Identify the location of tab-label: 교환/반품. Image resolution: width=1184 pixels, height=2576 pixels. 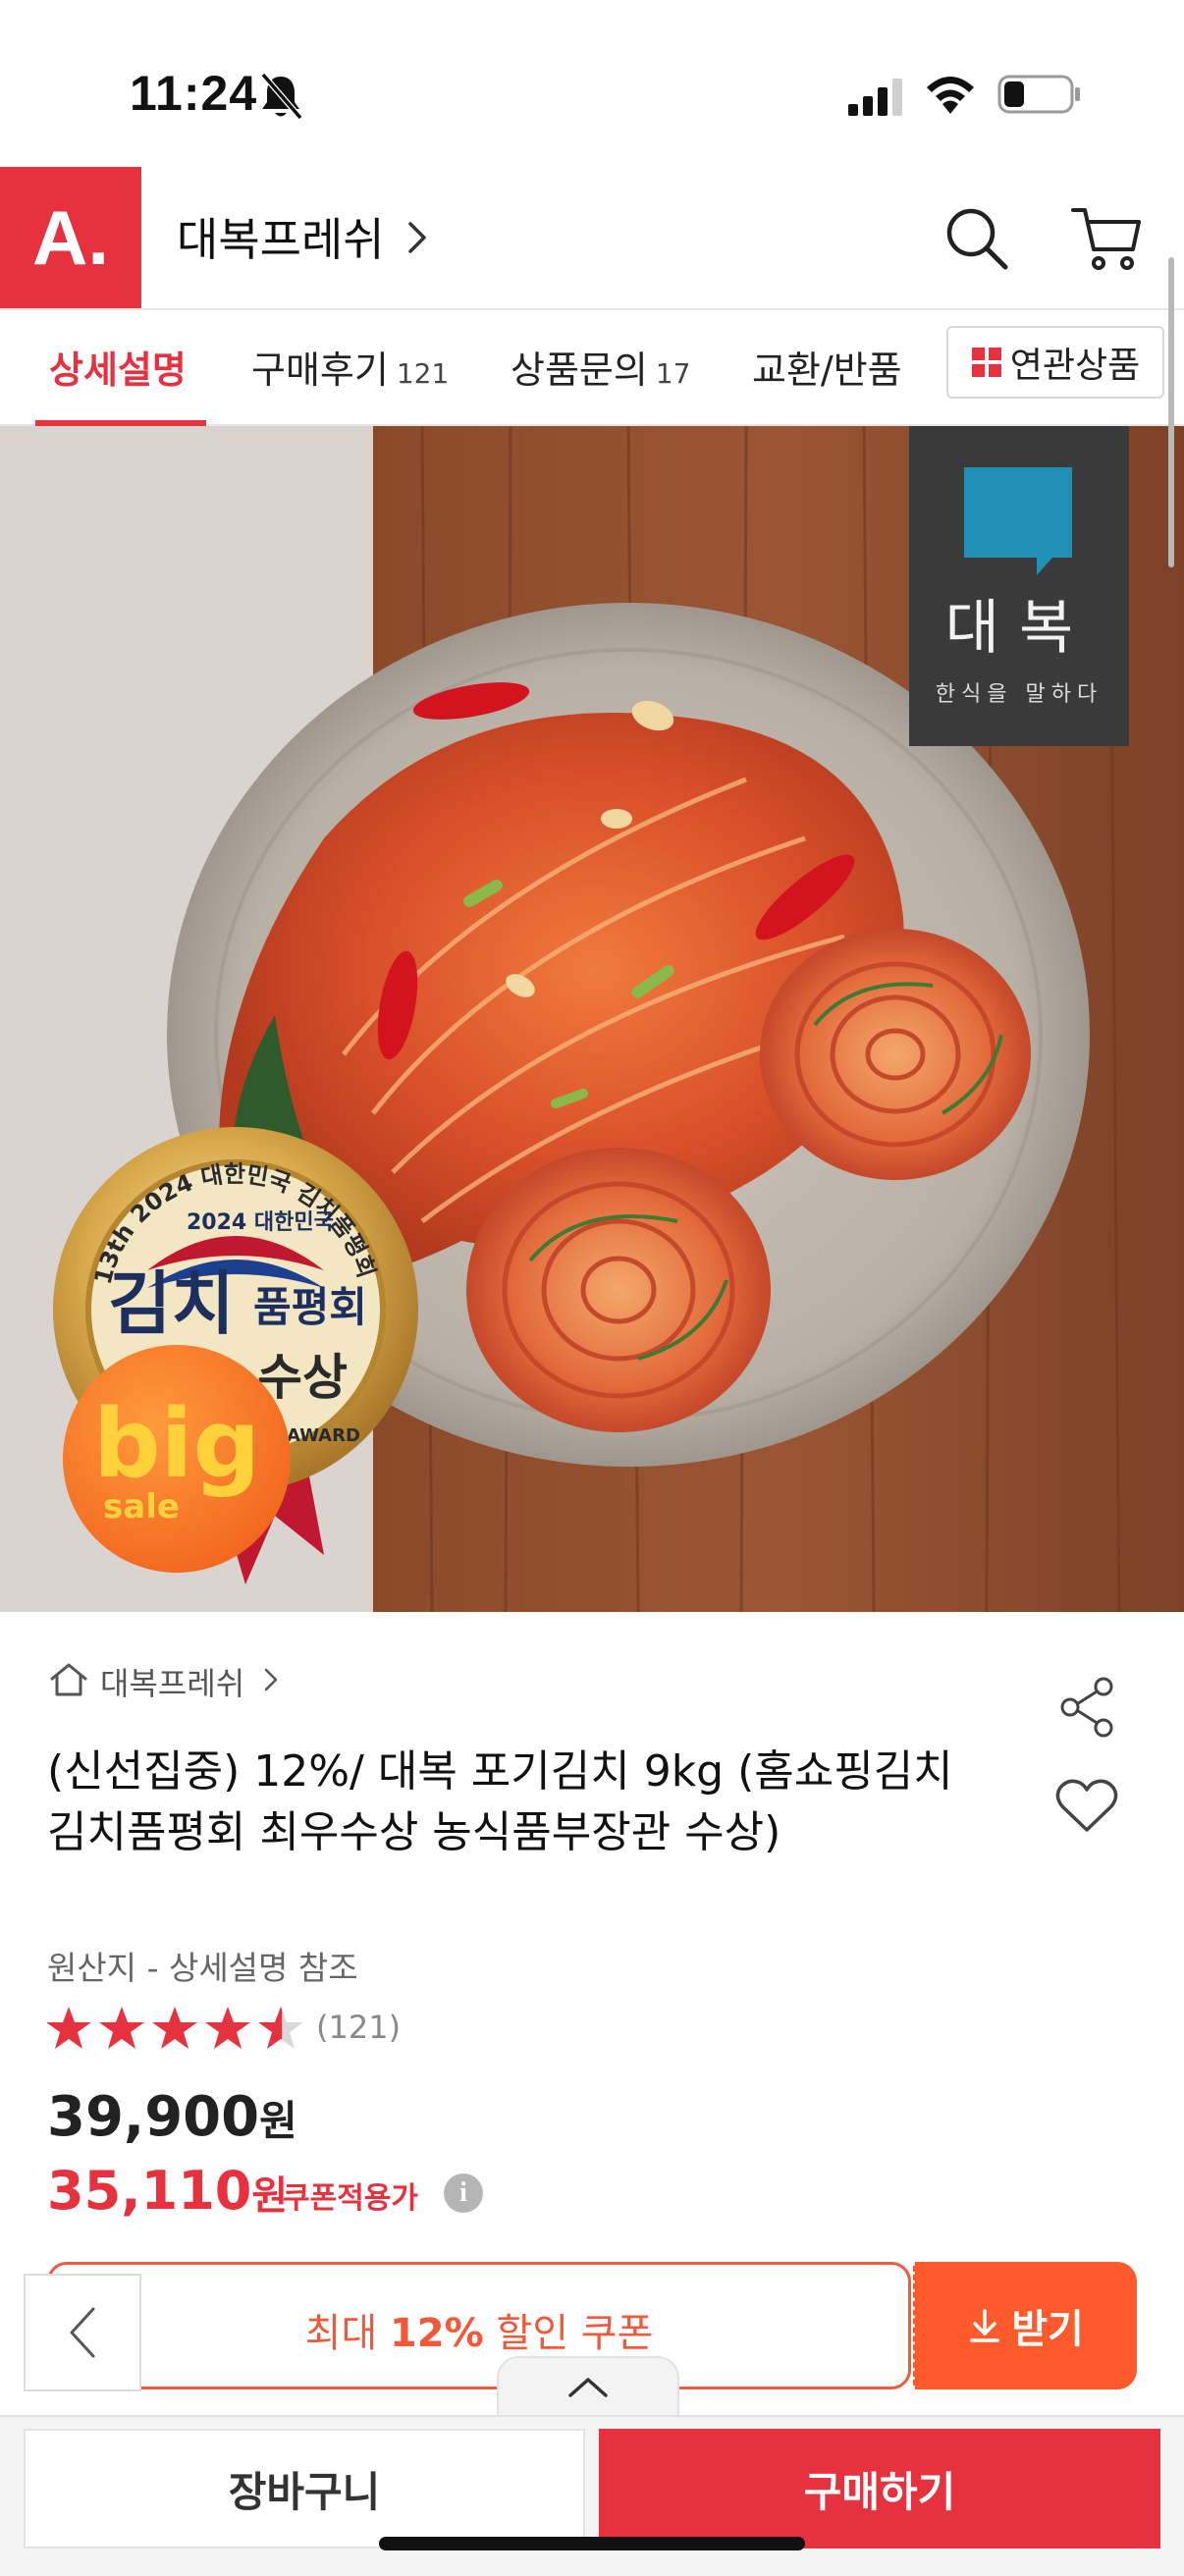
(827, 370).